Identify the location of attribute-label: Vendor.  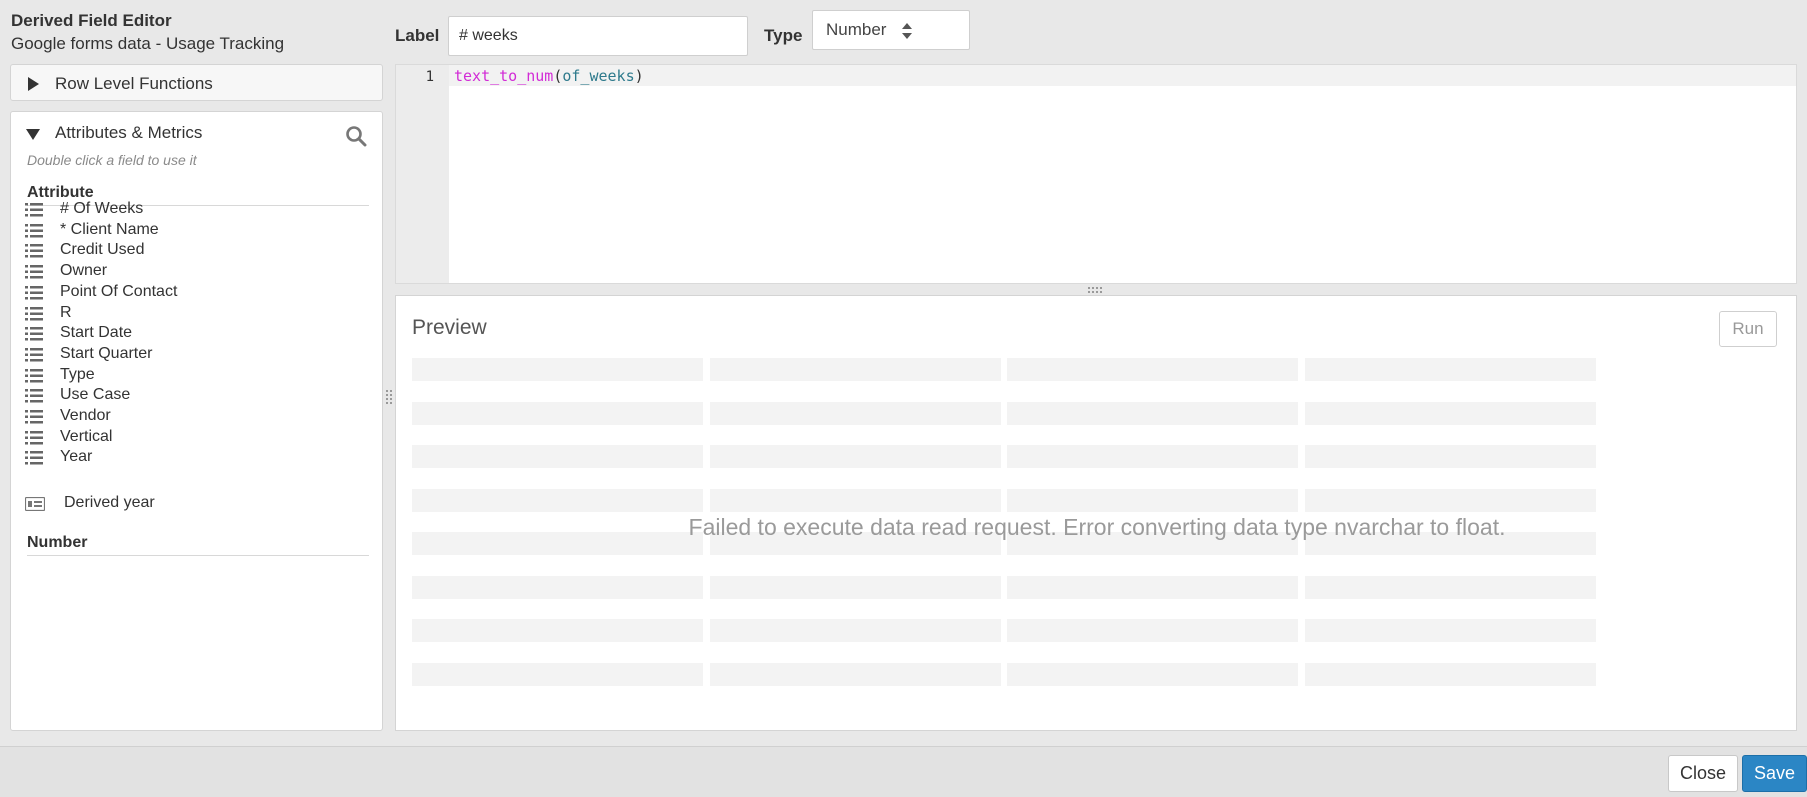
(85, 415).